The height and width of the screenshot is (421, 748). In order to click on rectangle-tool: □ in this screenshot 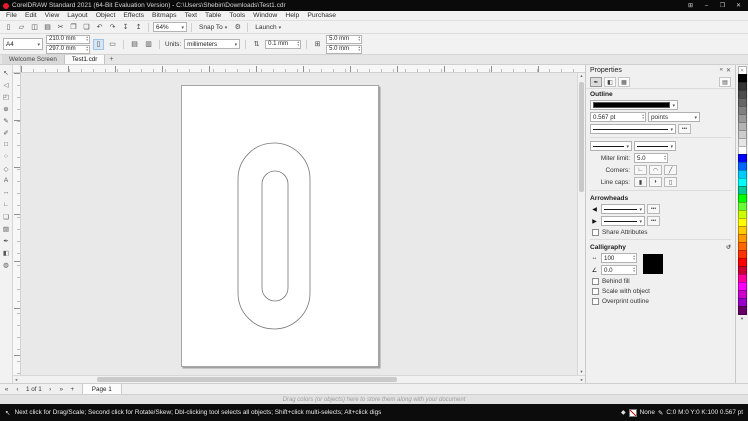, I will do `click(6, 144)`.